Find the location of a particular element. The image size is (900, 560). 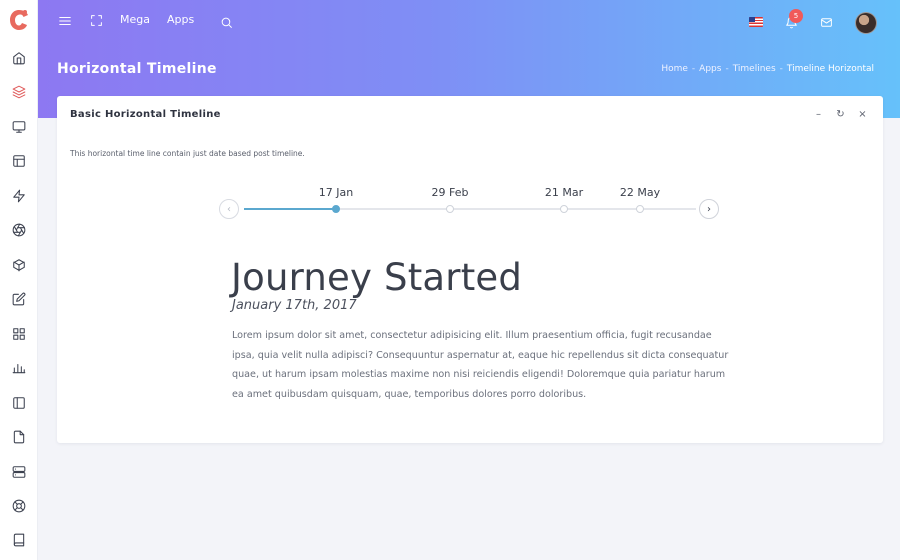

bar-chart-icon is located at coordinates (19, 368).